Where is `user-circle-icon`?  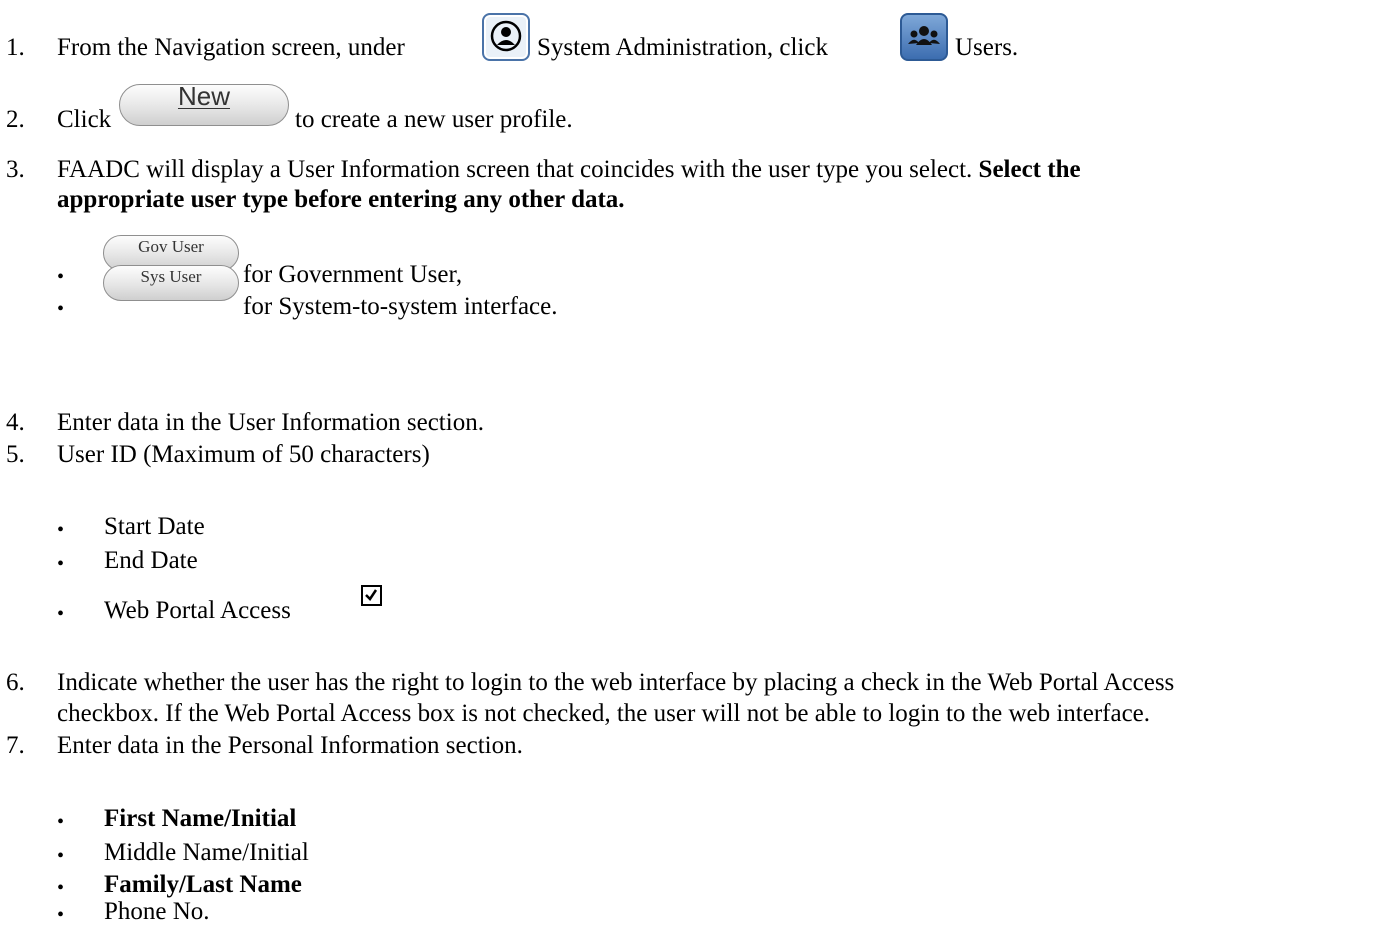
user-circle-icon is located at coordinates (506, 36).